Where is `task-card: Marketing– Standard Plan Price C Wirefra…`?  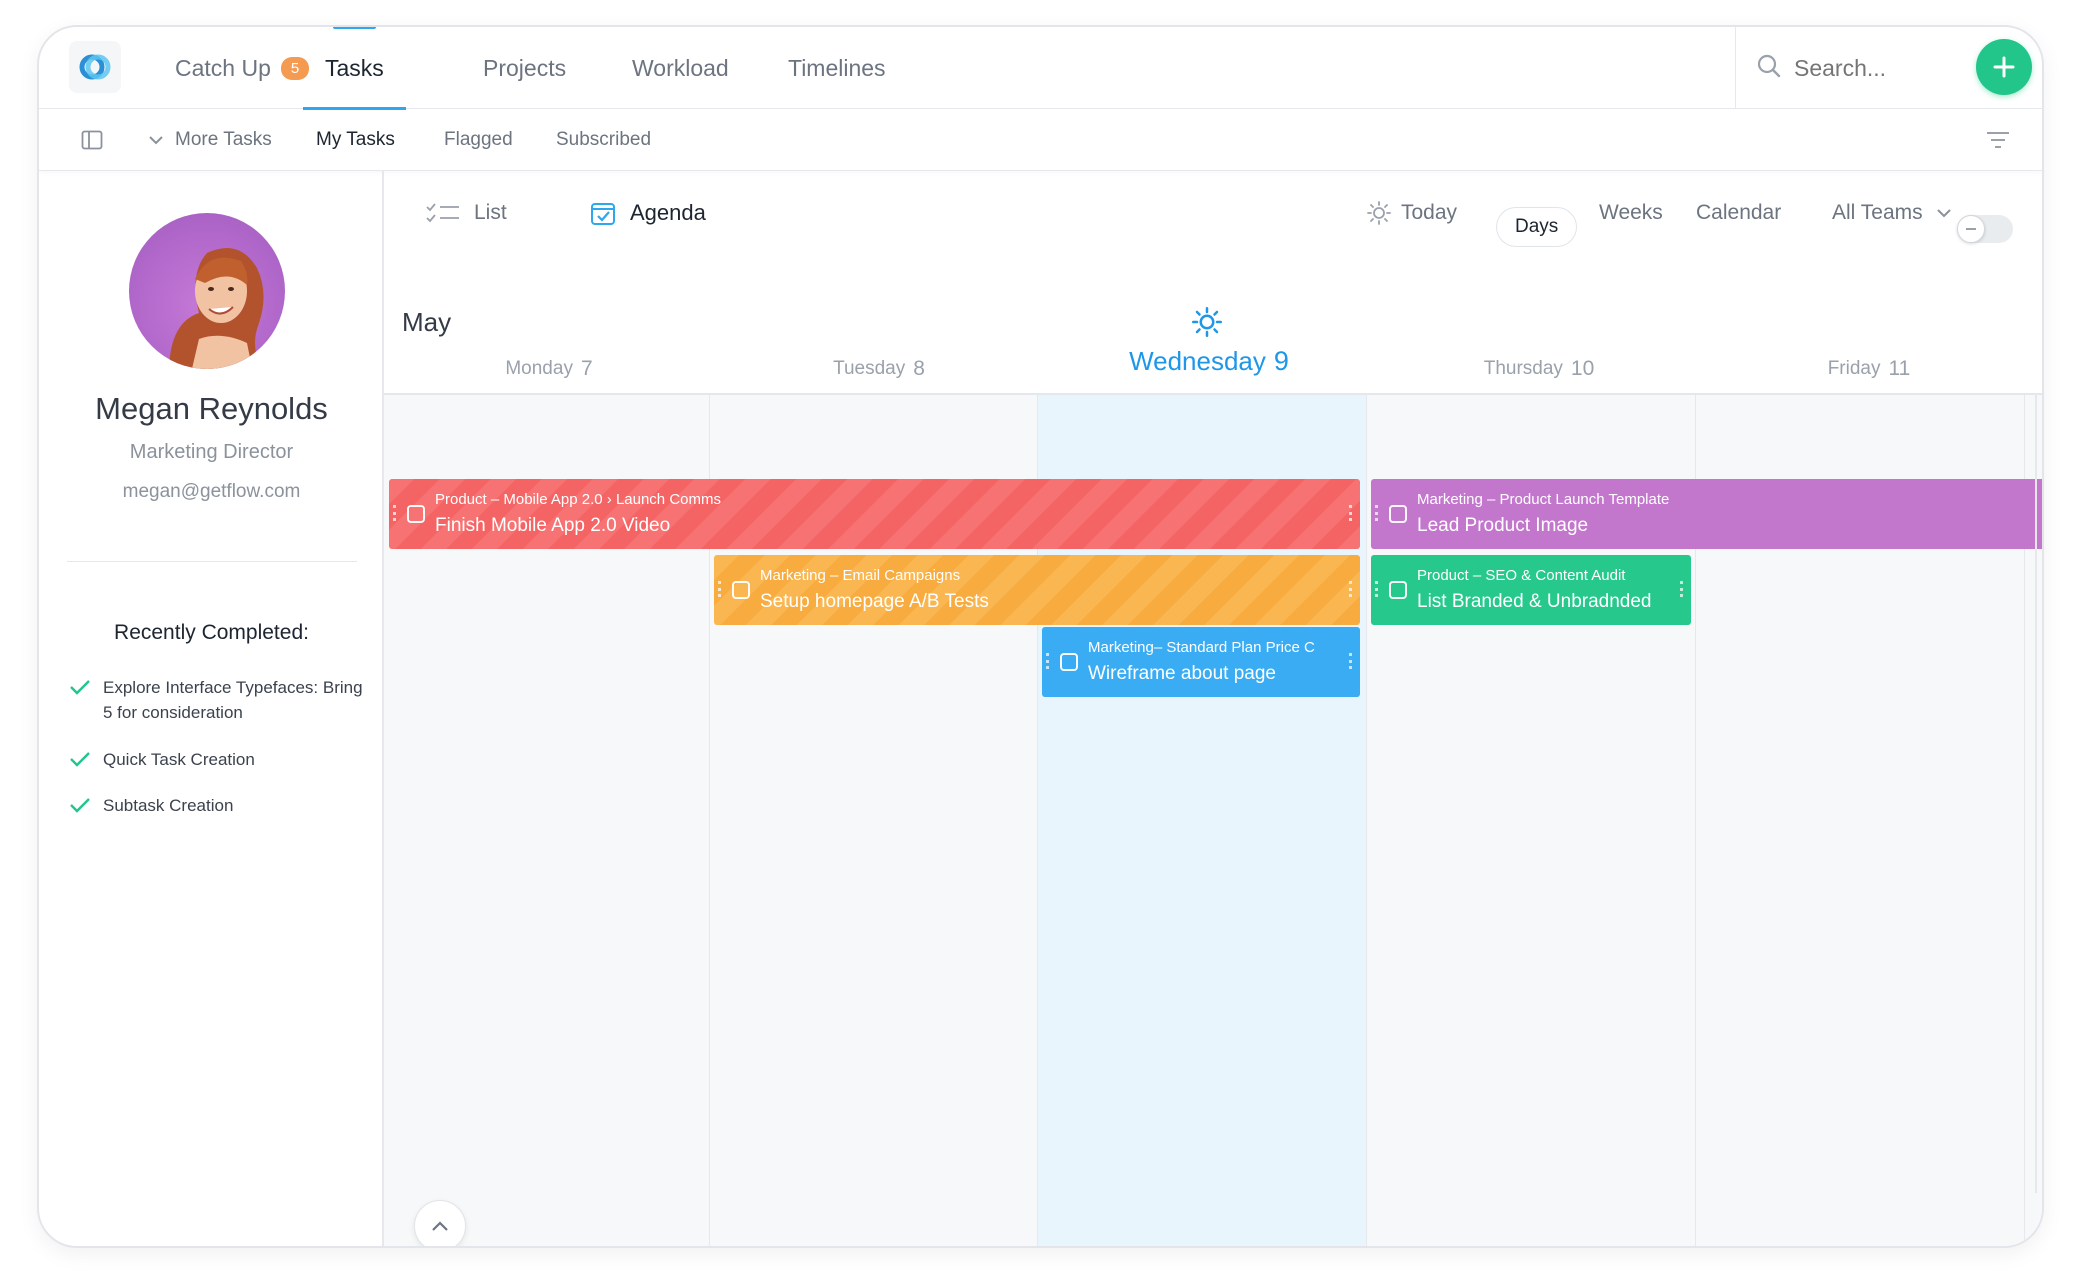 task-card: Marketing– Standard Plan Price C Wirefra… is located at coordinates (1201, 662).